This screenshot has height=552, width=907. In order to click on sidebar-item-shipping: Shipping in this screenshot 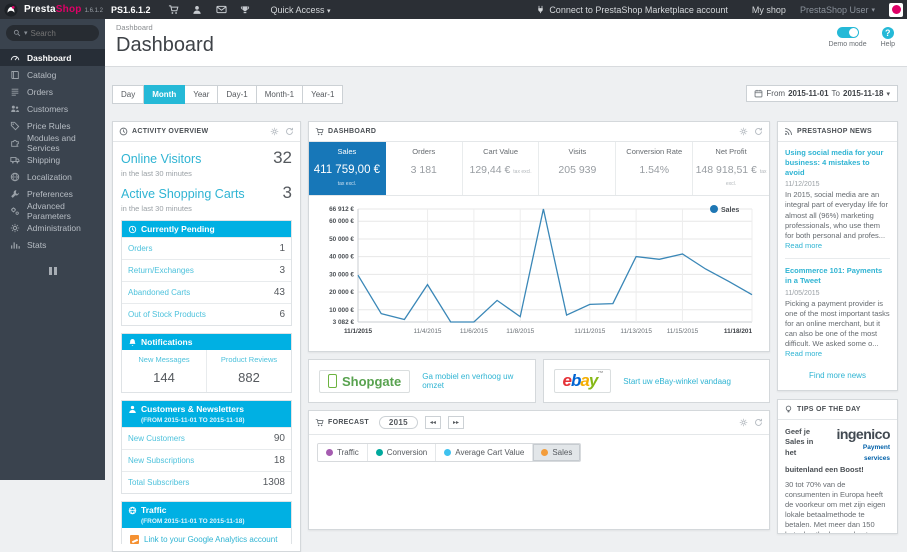, I will do `click(52, 159)`.